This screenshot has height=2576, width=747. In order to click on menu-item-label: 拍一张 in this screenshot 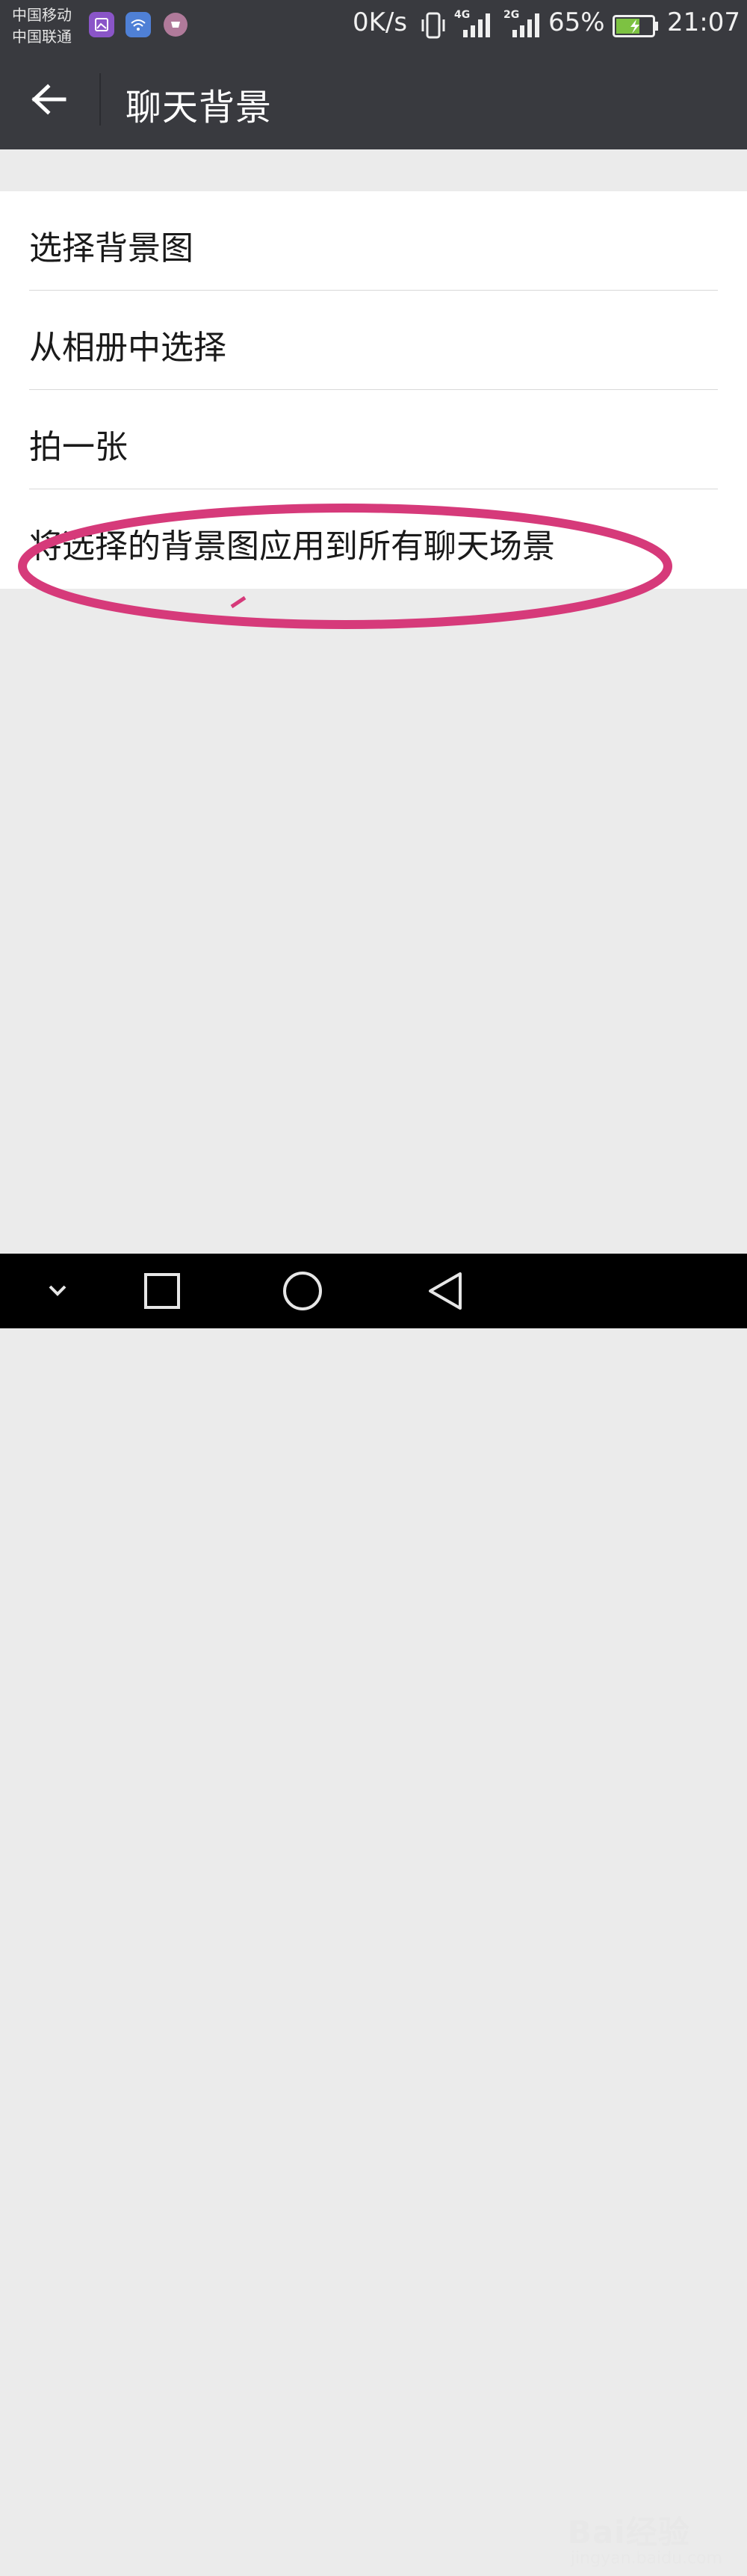, I will do `click(78, 447)`.